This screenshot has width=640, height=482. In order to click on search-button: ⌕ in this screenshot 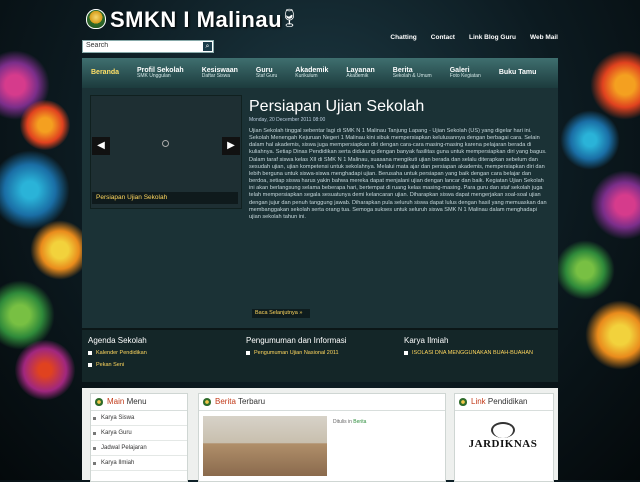, I will do `click(207, 46)`.